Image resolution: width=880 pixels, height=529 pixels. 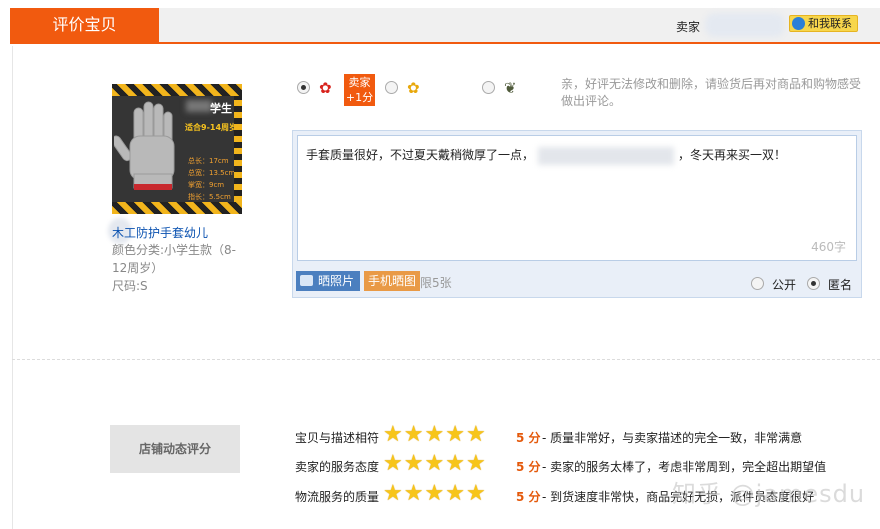 What do you see at coordinates (336, 281) in the screenshot?
I see `upload-photo-label: 晒照片` at bounding box center [336, 281].